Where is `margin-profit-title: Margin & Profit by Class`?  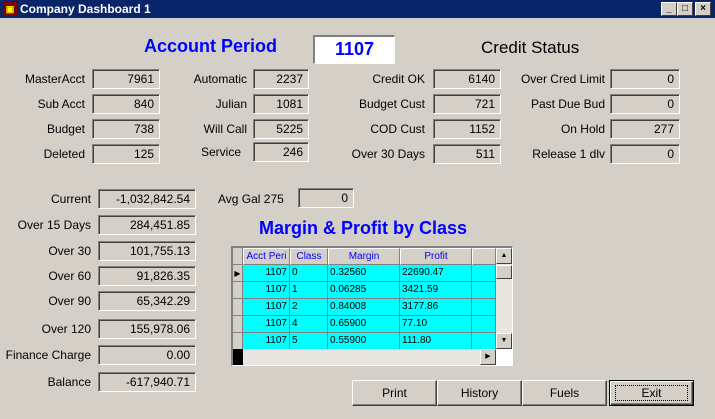 margin-profit-title: Margin & Profit by Class is located at coordinates (363, 228).